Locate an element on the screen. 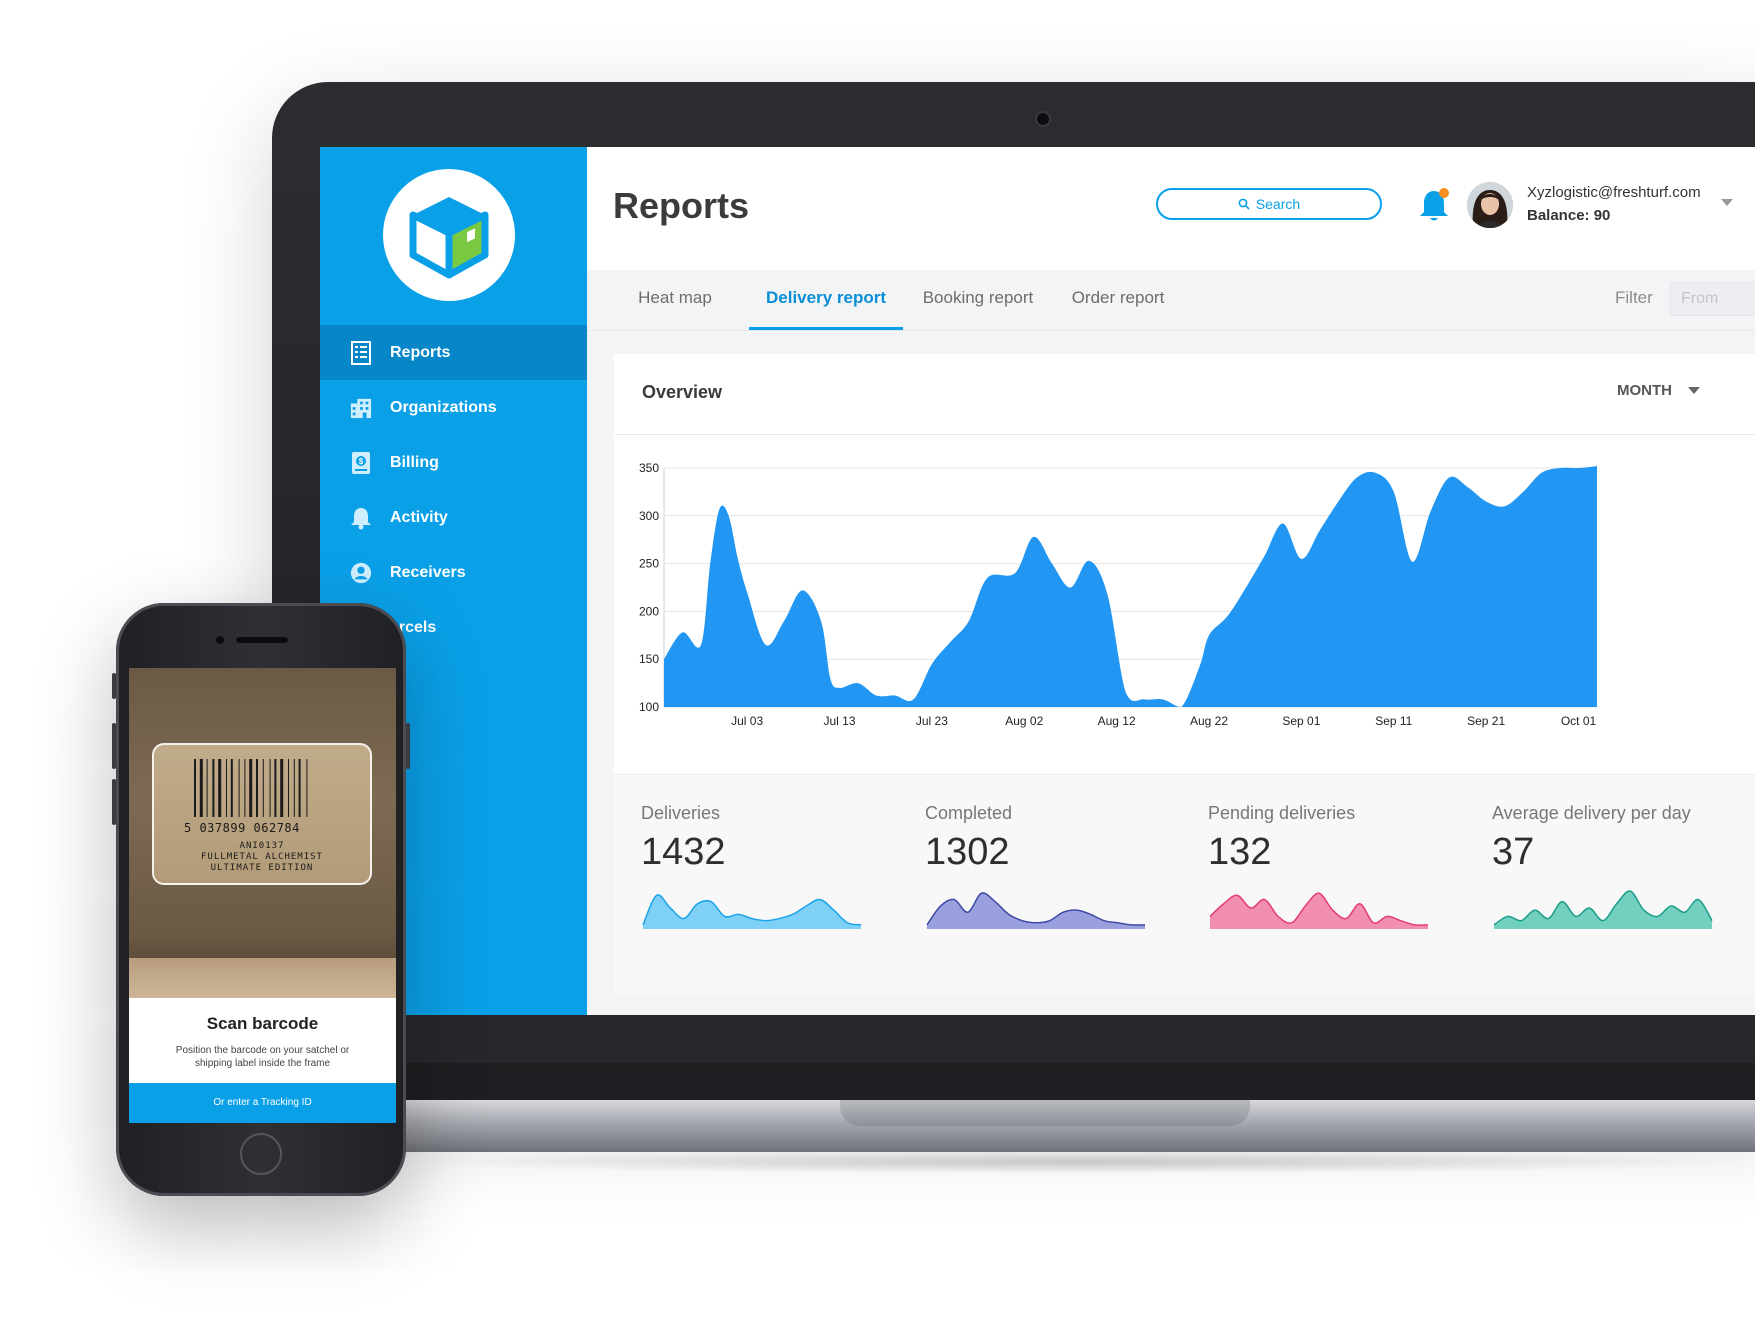 The width and height of the screenshot is (1755, 1341). sidebar-item-label: Activity is located at coordinates (419, 517).